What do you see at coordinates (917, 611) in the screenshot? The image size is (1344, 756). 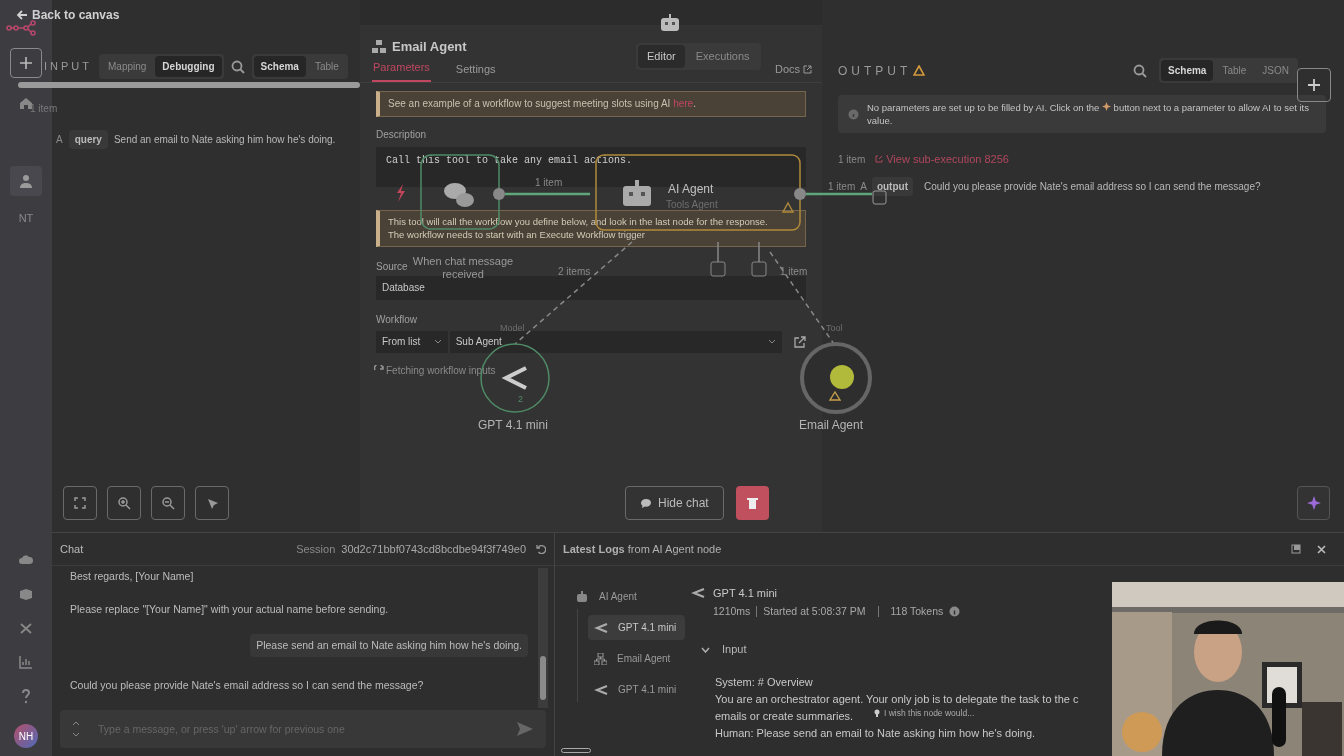 I see `token-count: 118 Tokens` at bounding box center [917, 611].